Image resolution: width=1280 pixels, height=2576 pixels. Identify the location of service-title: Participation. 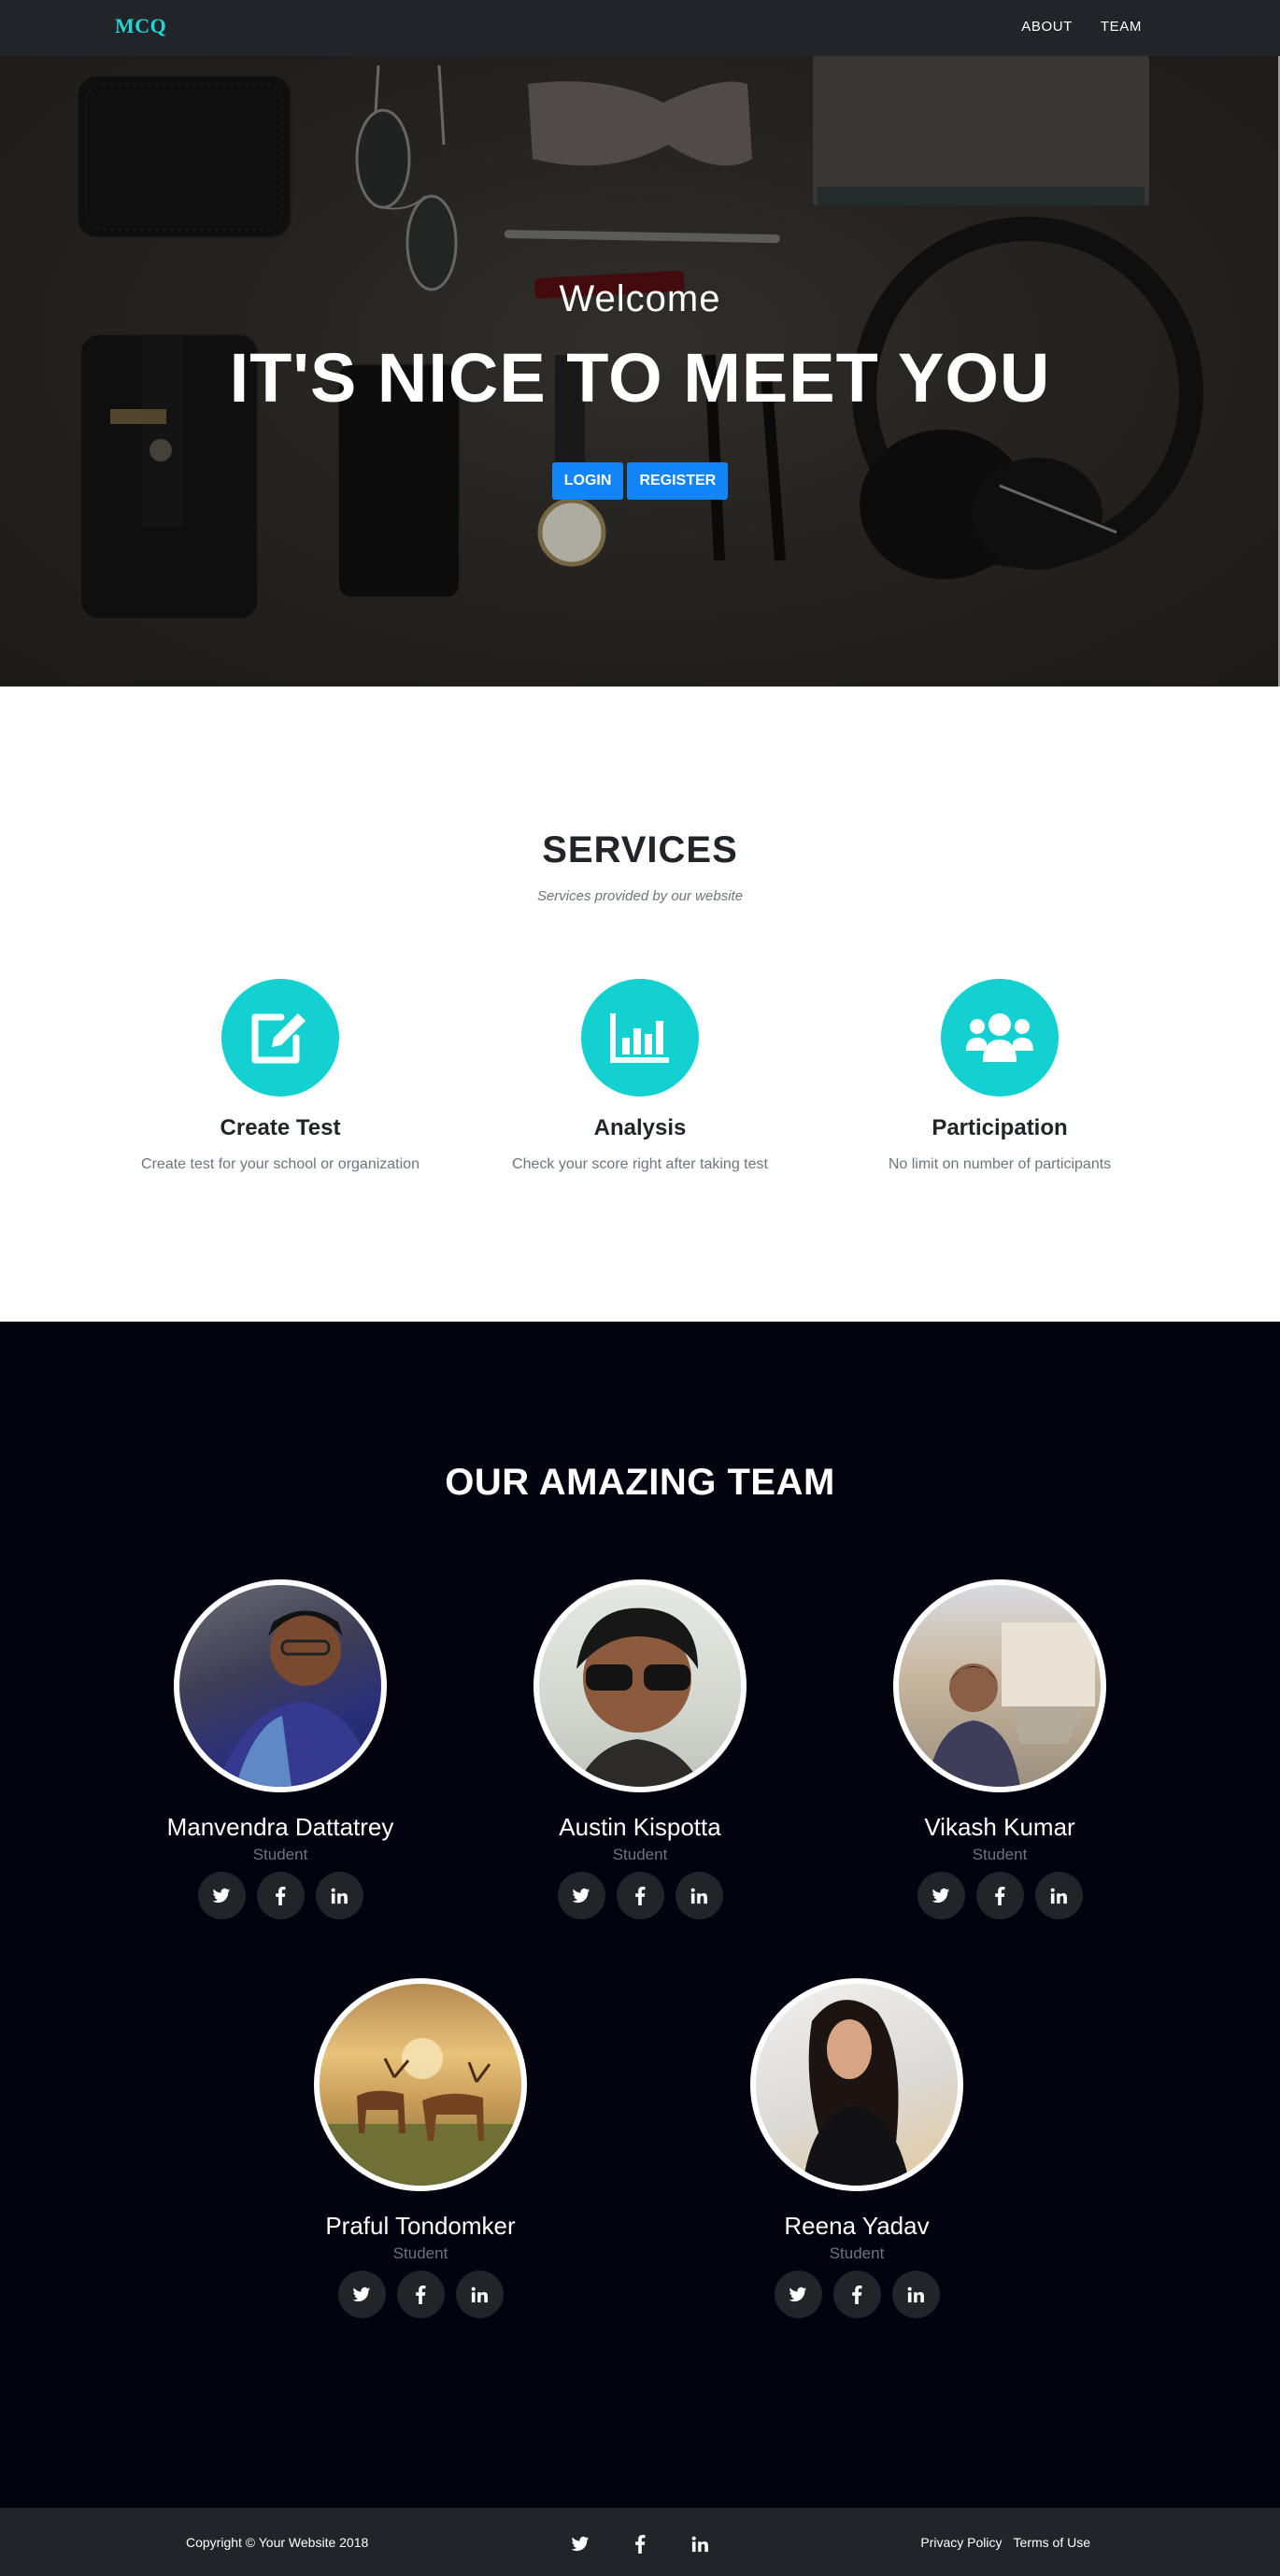
(1000, 1127).